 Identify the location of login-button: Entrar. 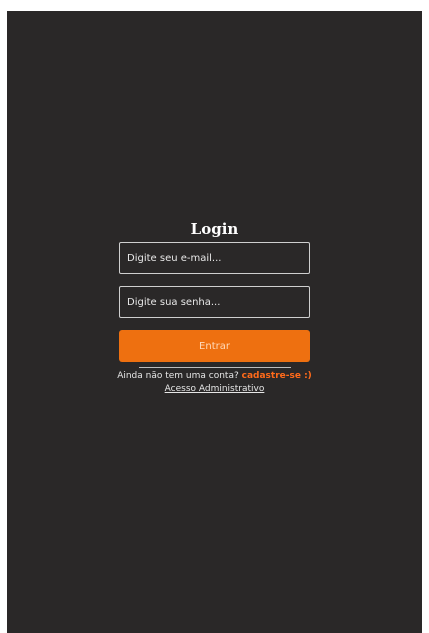
(214, 346).